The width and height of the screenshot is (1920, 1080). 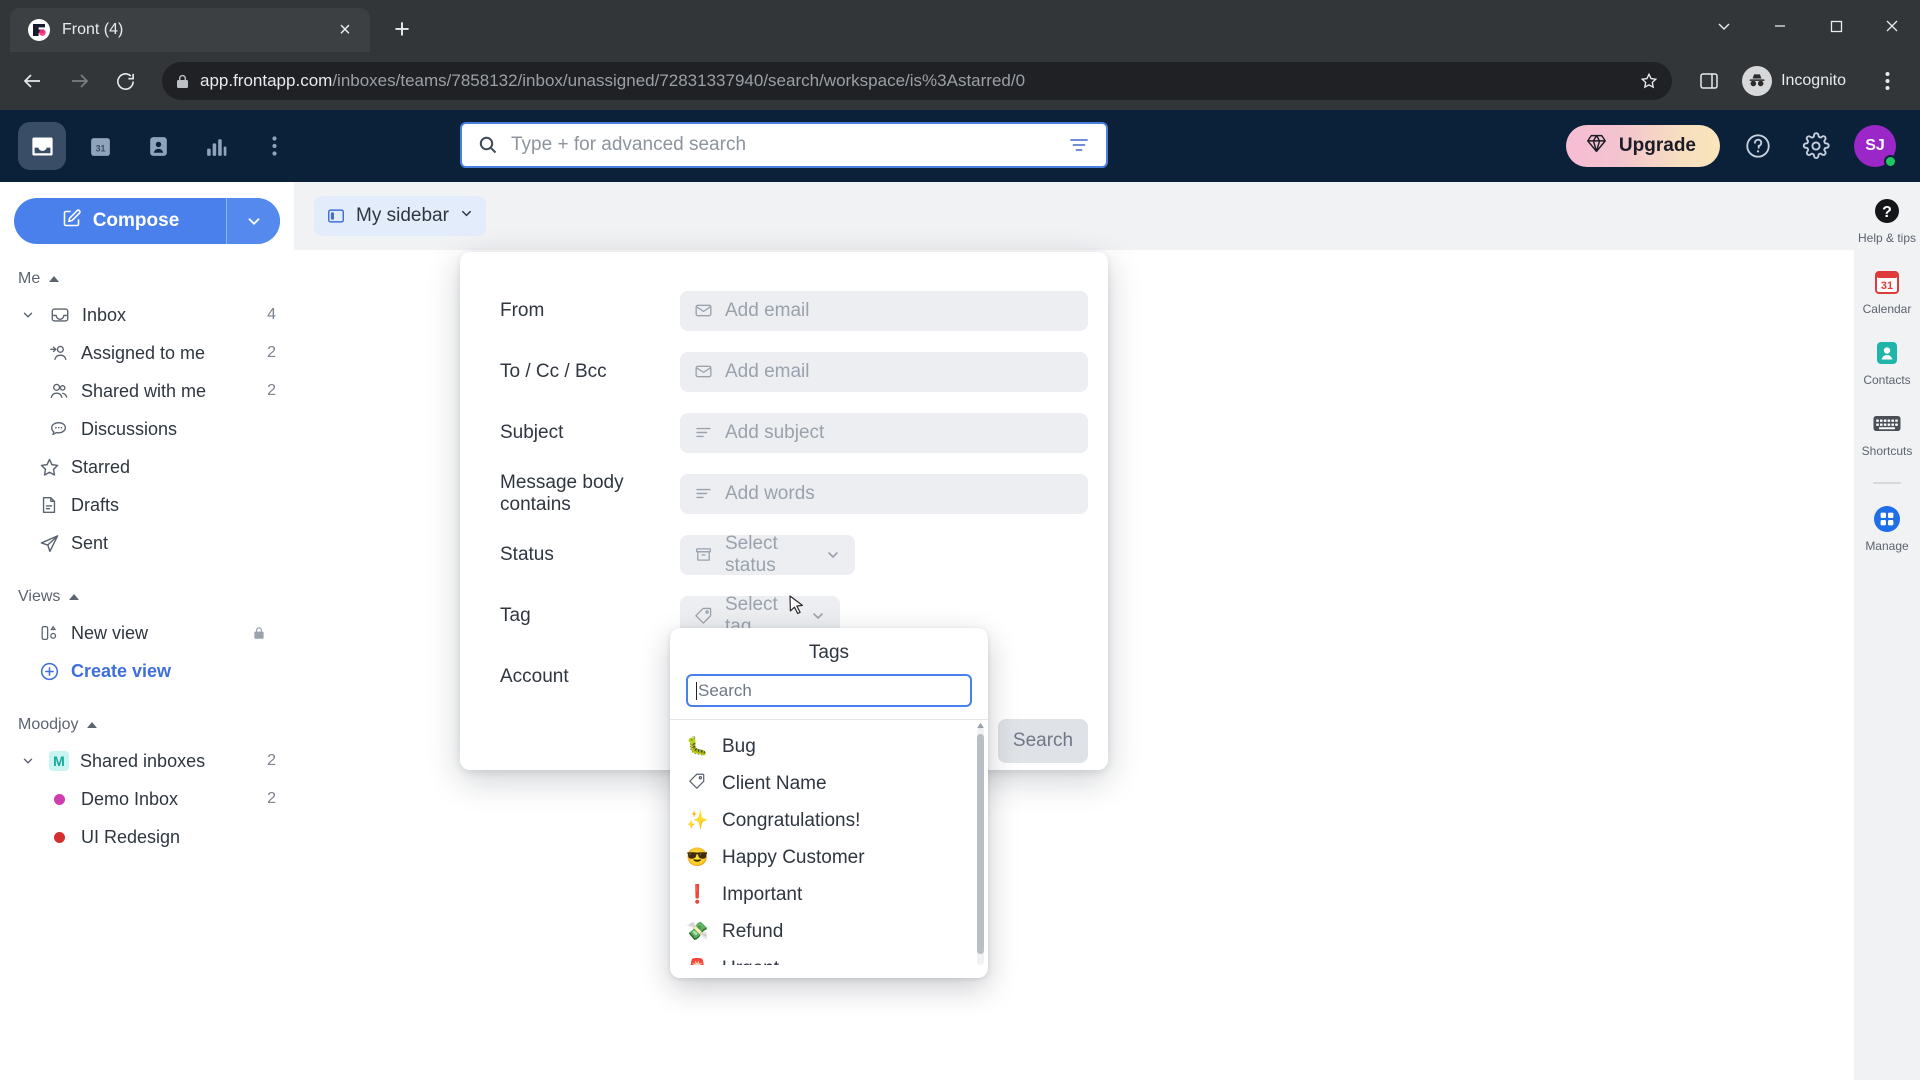 What do you see at coordinates (93, 29) in the screenshot?
I see `browser-tab-title: Front (4)` at bounding box center [93, 29].